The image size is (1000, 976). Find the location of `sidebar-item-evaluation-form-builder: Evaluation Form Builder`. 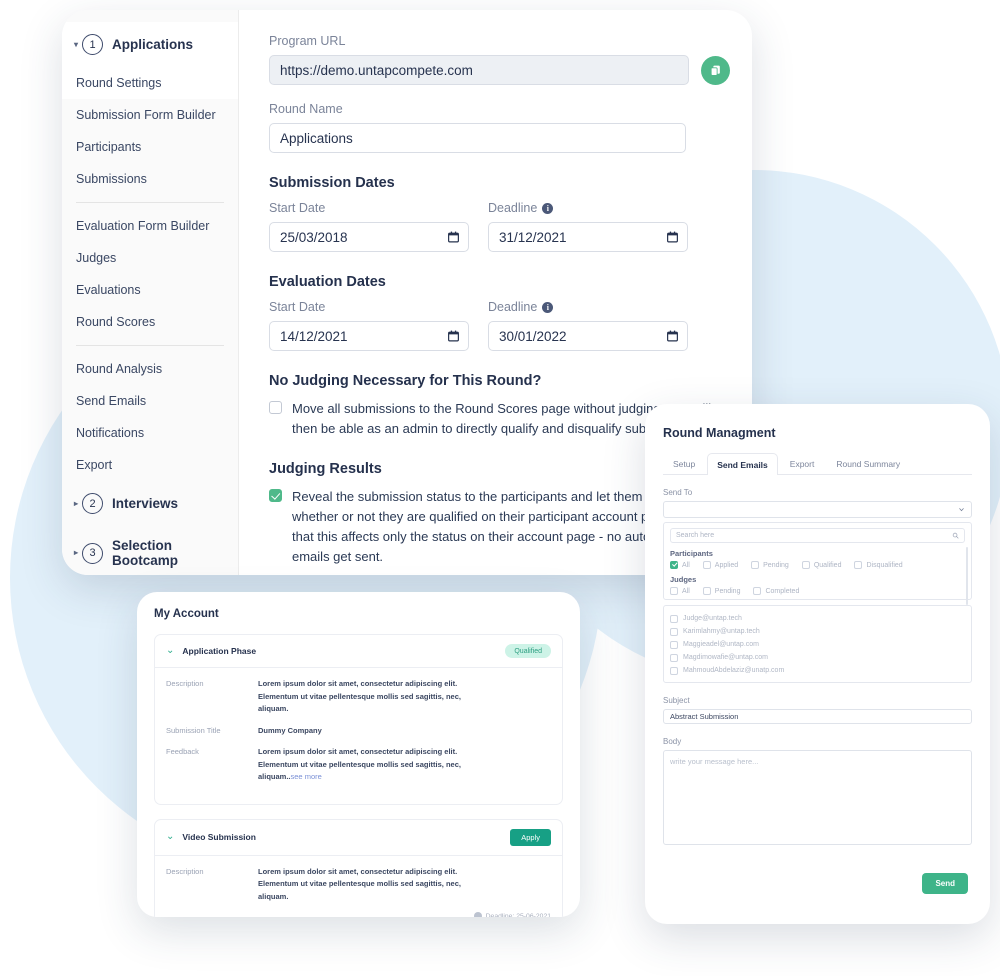

sidebar-item-evaluation-form-builder: Evaluation Form Builder is located at coordinates (150, 226).